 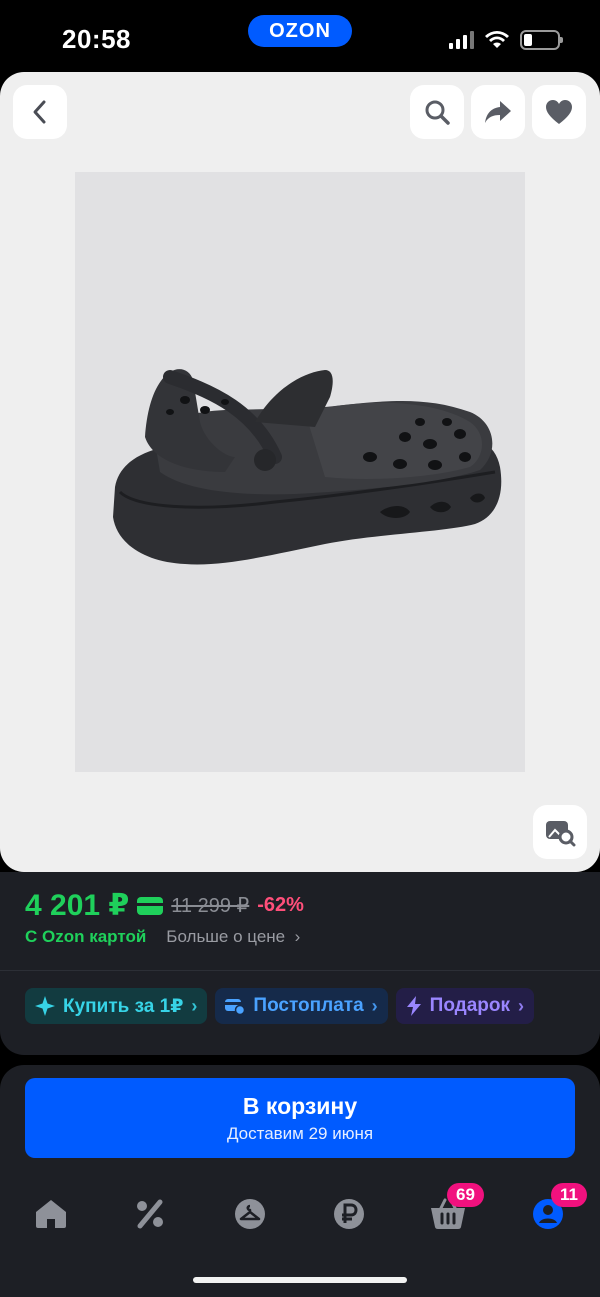 I want to click on chip-gift: Подарок ›, so click(x=465, y=1006).